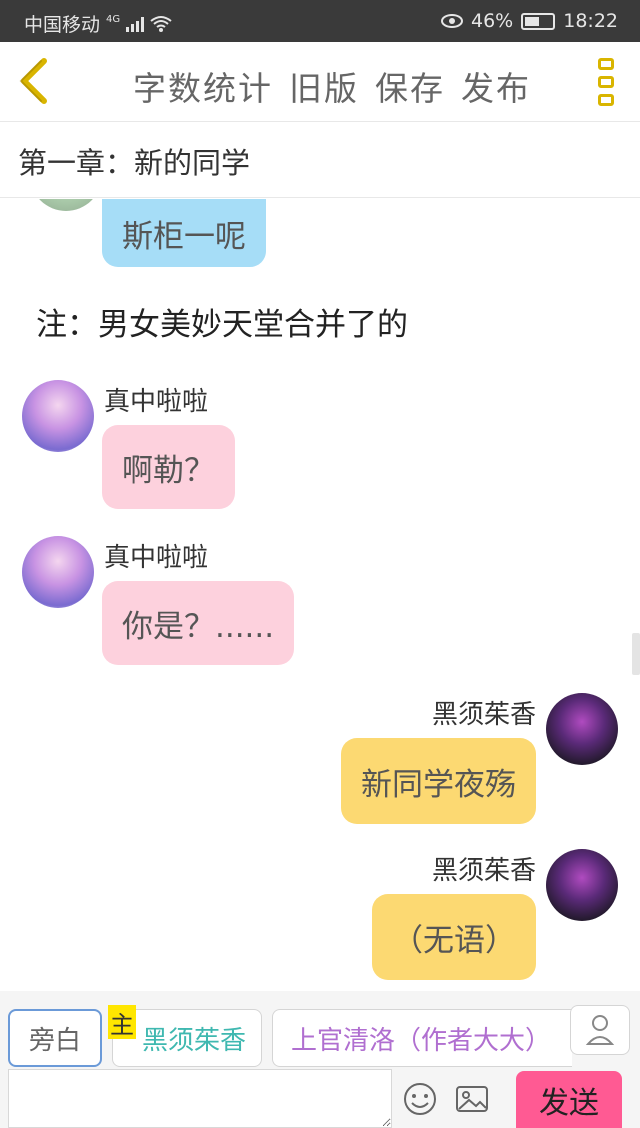 The image size is (640, 1128). Describe the element at coordinates (607, 82) in the screenshot. I see `more-vertical-icon` at that location.